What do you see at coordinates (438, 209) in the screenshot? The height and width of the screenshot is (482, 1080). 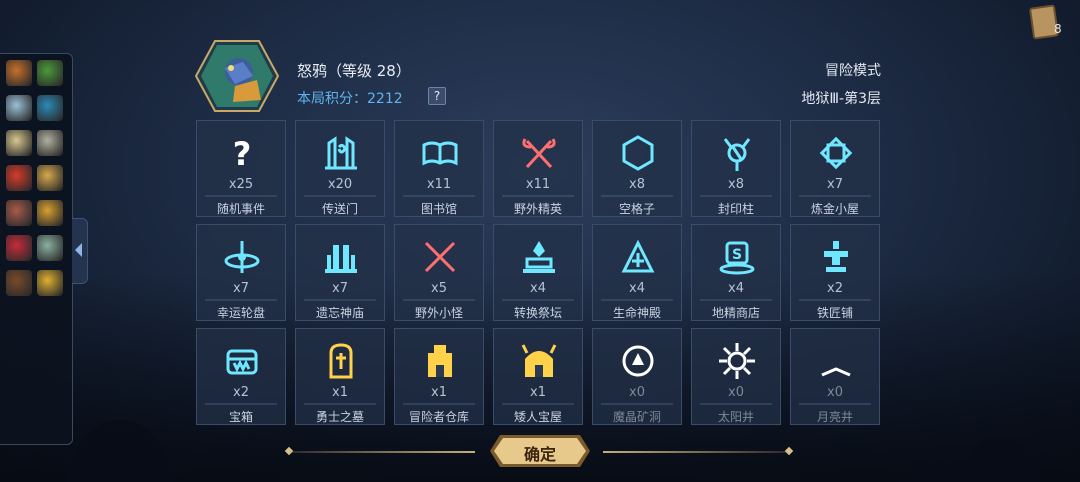 I see `event-name: 图书馆` at bounding box center [438, 209].